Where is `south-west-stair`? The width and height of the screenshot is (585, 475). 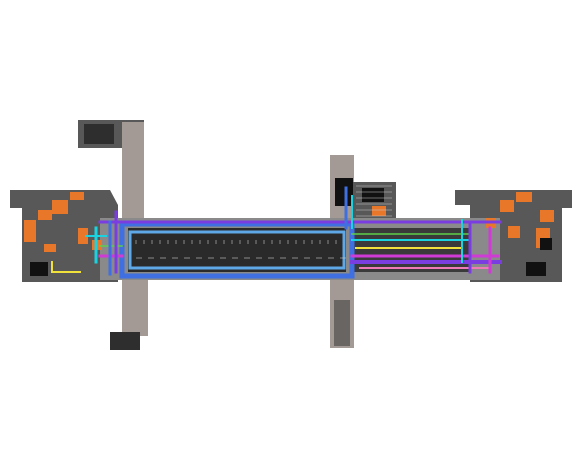 south-west-stair is located at coordinates (125, 341).